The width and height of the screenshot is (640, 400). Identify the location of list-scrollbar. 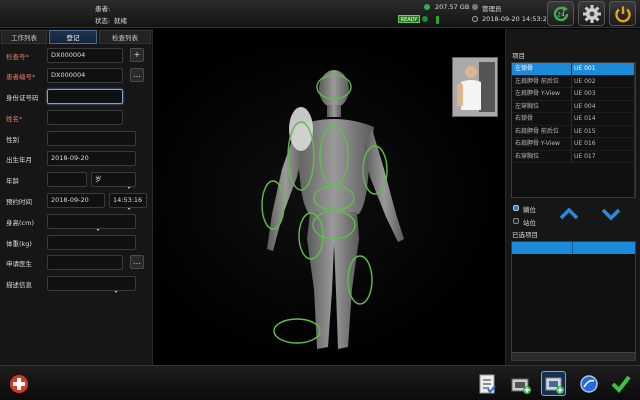
(634, 130).